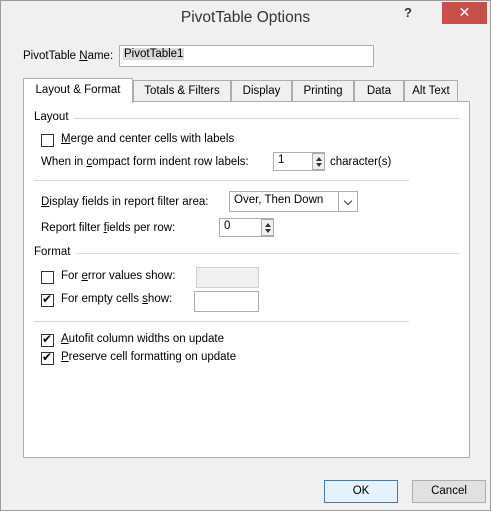 The height and width of the screenshot is (511, 491). I want to click on filter-per-row-spinner, so click(267, 227).